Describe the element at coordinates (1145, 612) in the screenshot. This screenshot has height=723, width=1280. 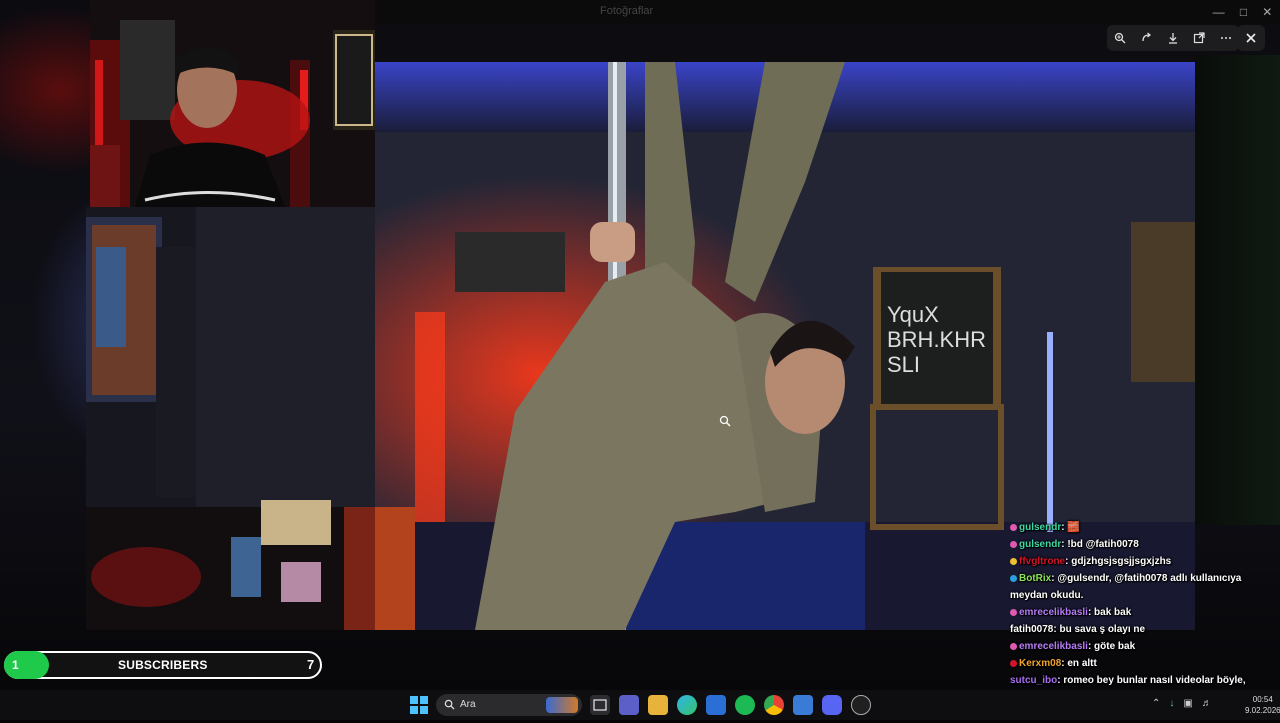
I see `chat-message: emrecelikbasli: bak bak` at that location.